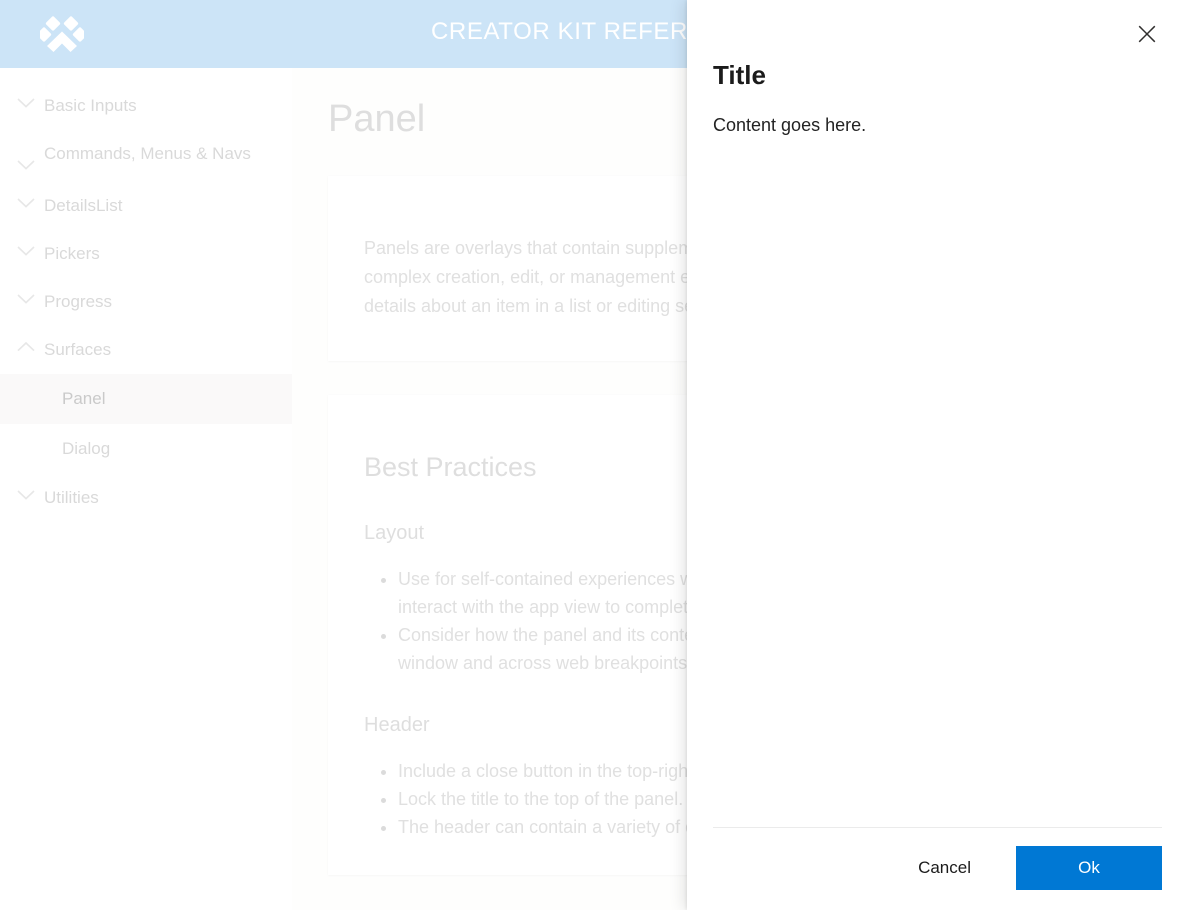 Image resolution: width=1188 pixels, height=910 pixels. I want to click on sidebar-item-commands-menus-navs: Commands, Menus & Navs, so click(146, 156).